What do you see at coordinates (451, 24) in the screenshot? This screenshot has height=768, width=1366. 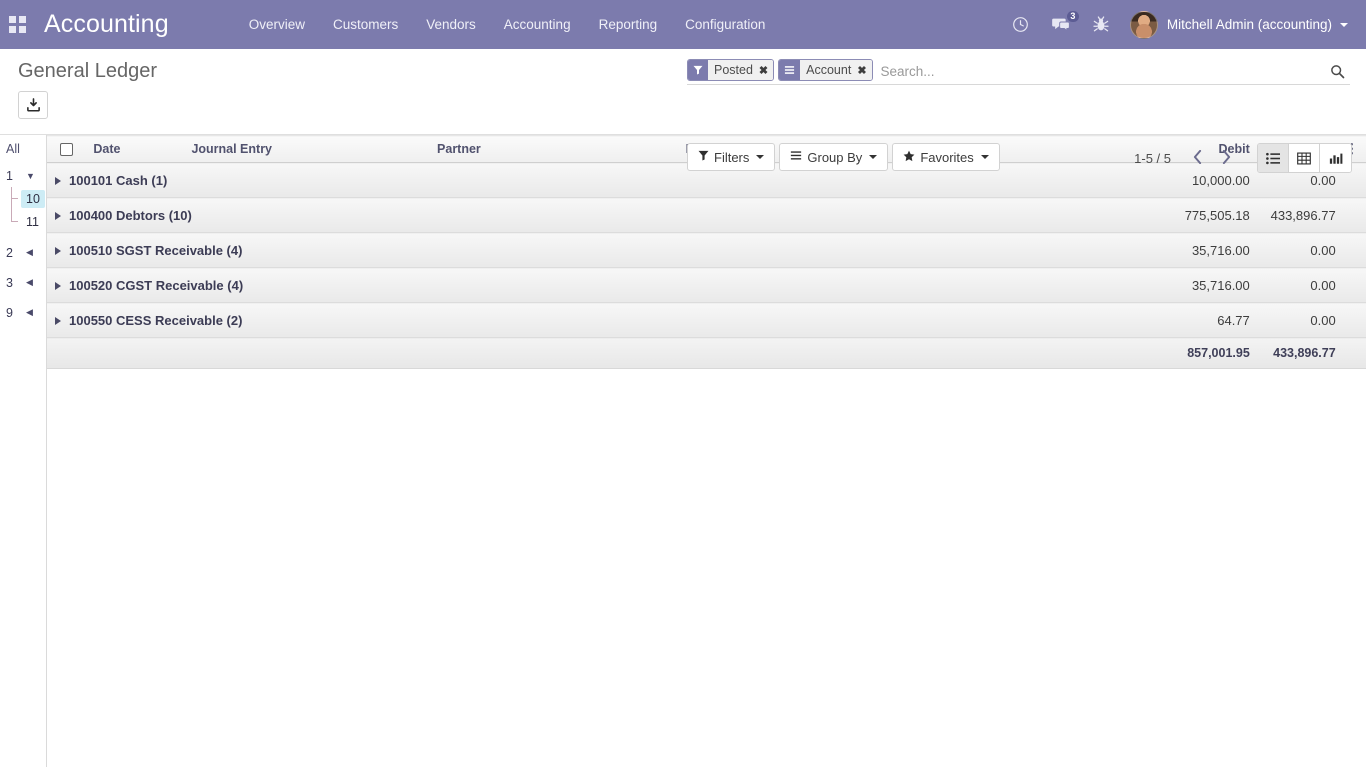 I see `menu-item-vendors: Vendors` at bounding box center [451, 24].